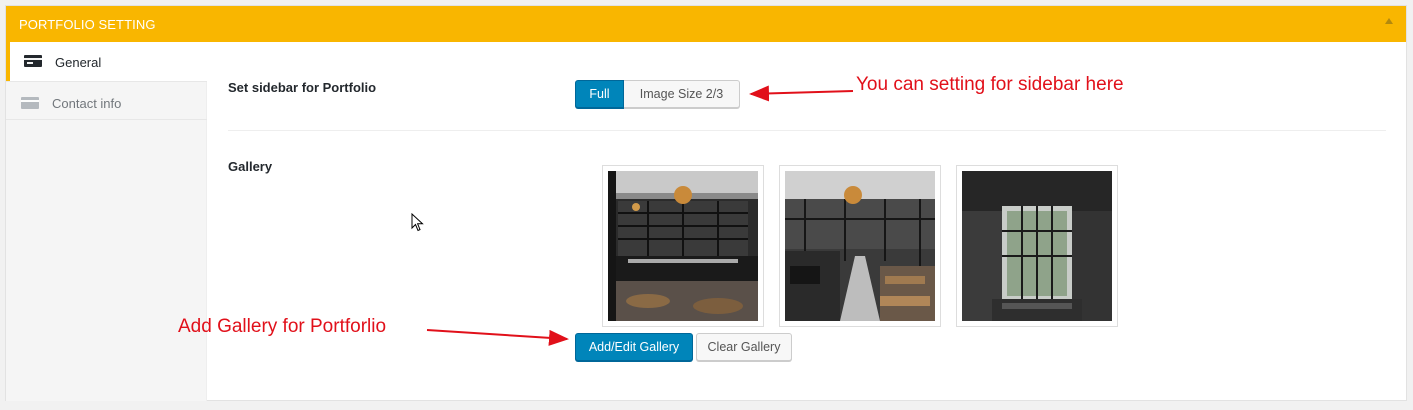  I want to click on image-size-button: Image Size 2/3, so click(682, 94).